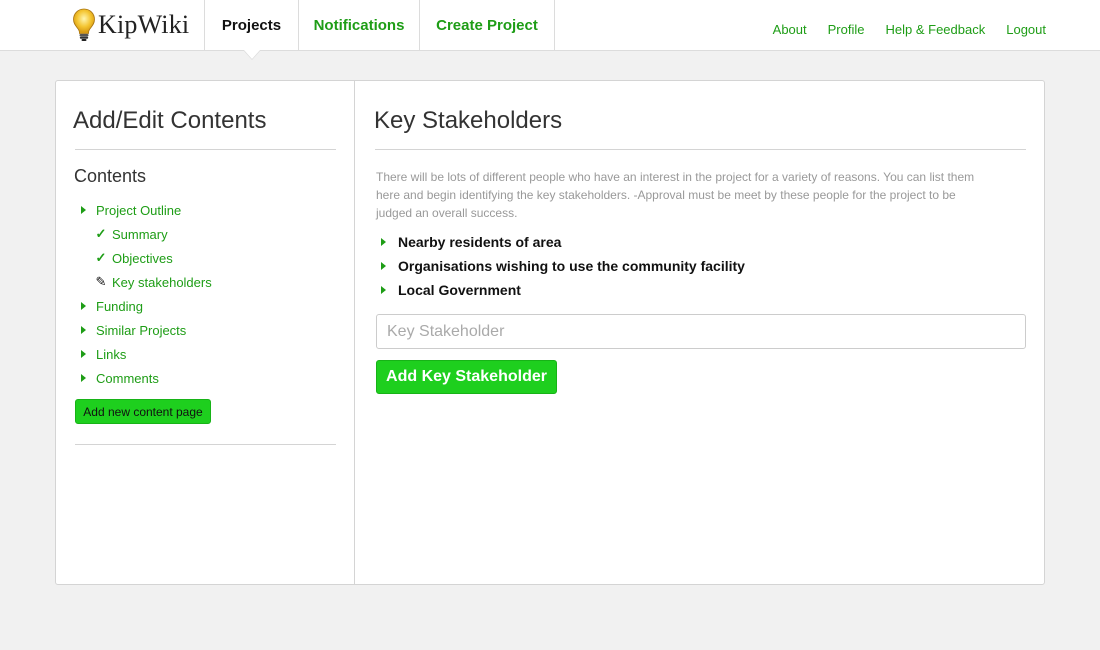 The width and height of the screenshot is (1100, 650). What do you see at coordinates (251, 25) in the screenshot?
I see `tab-label: Projects` at bounding box center [251, 25].